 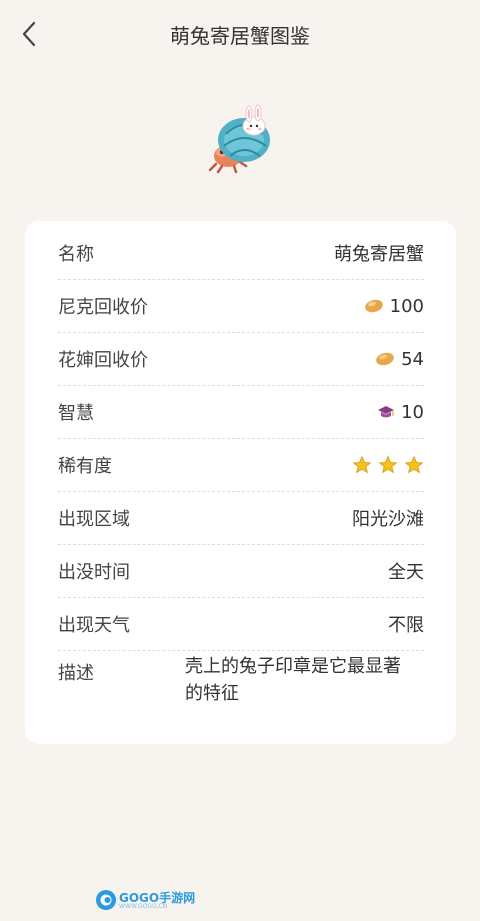 I want to click on row-description: 描述 壳上的兔子印章是它最显著的特征, so click(x=241, y=681).